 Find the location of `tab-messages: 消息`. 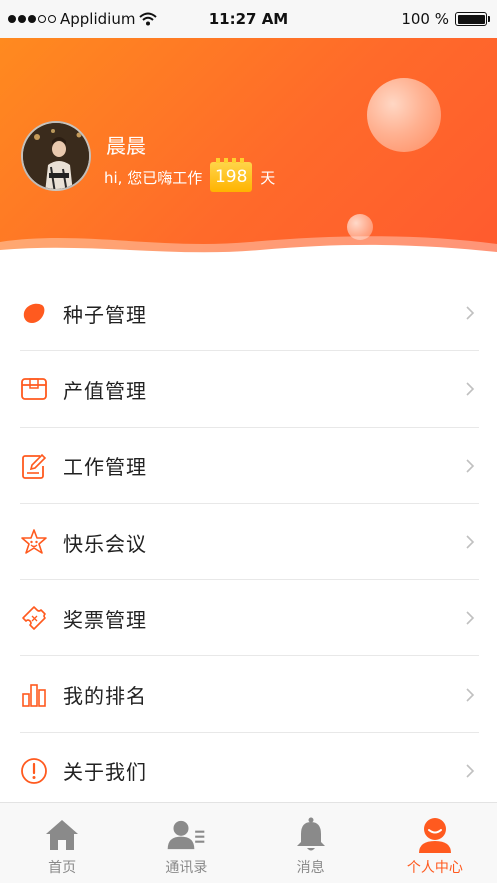

tab-messages: 消息 is located at coordinates (311, 843).